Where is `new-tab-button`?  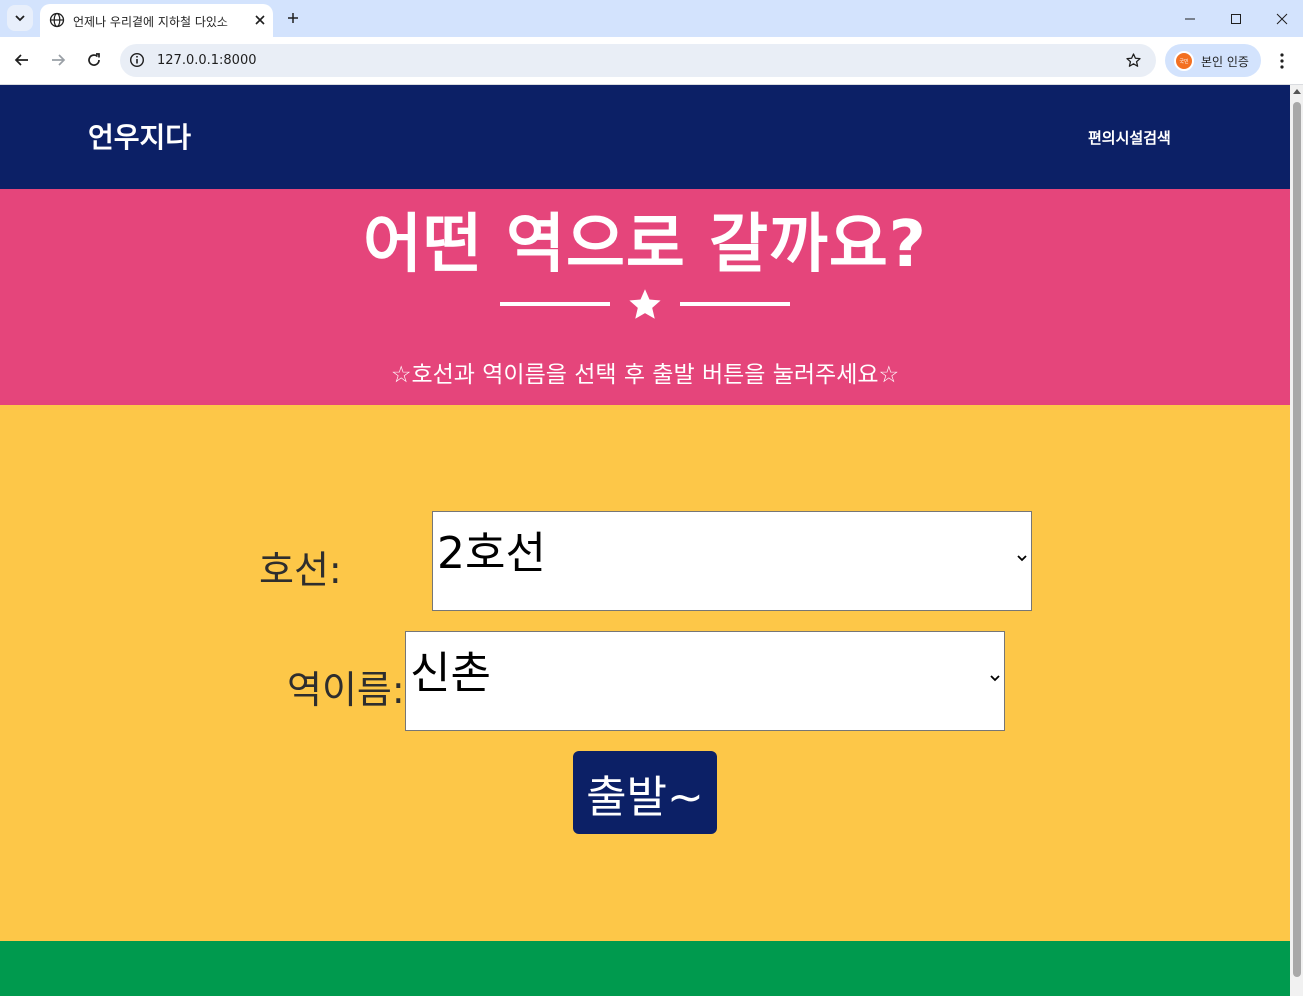
new-tab-button is located at coordinates (293, 18).